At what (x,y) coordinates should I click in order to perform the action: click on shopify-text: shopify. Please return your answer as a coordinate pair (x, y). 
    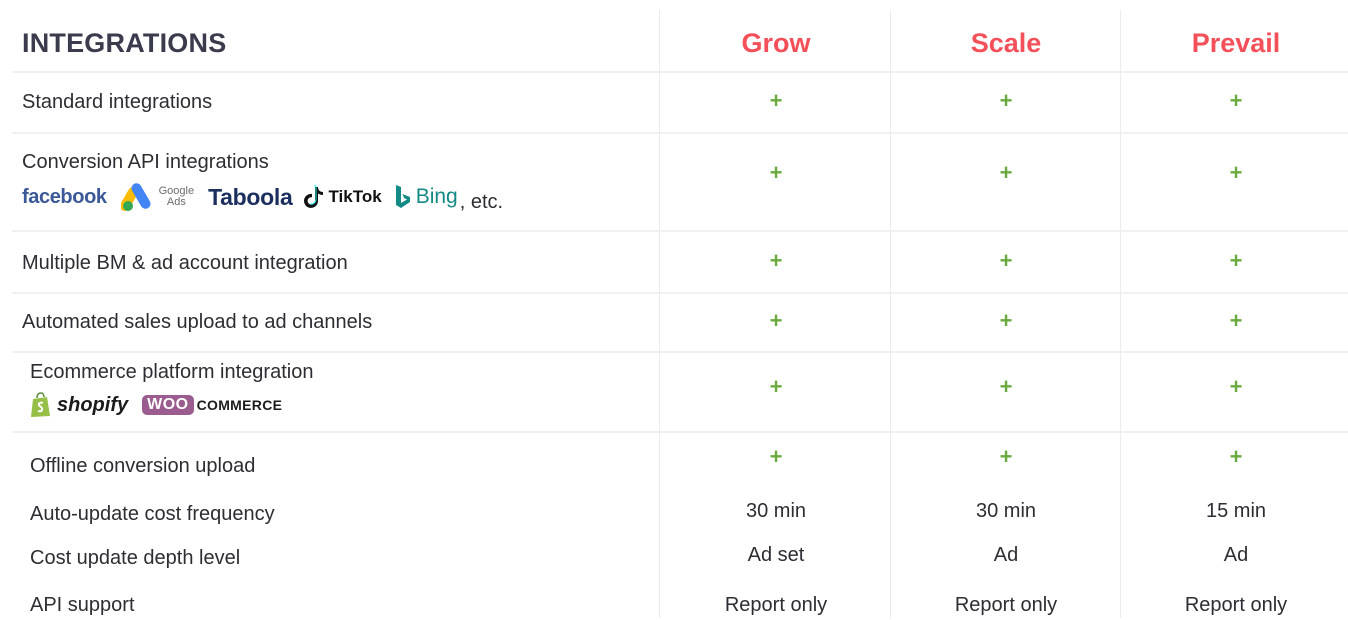
    Looking at the image, I should click on (93, 404).